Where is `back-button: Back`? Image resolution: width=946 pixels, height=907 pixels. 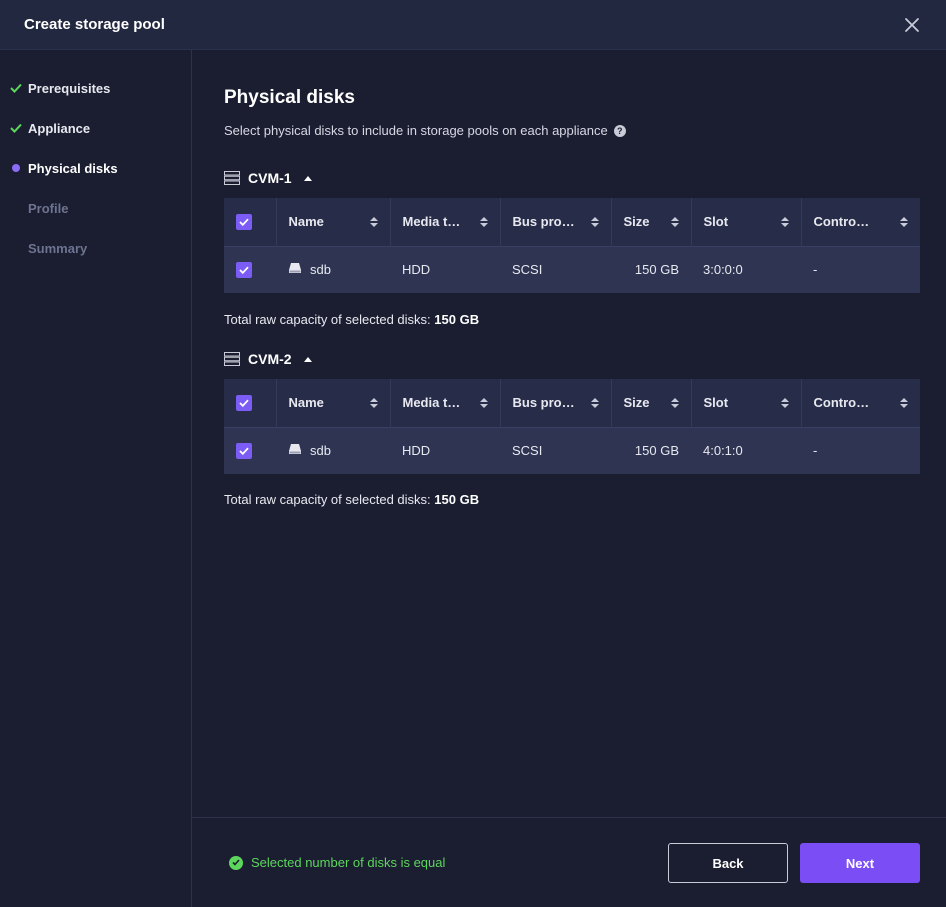
back-button: Back is located at coordinates (728, 863).